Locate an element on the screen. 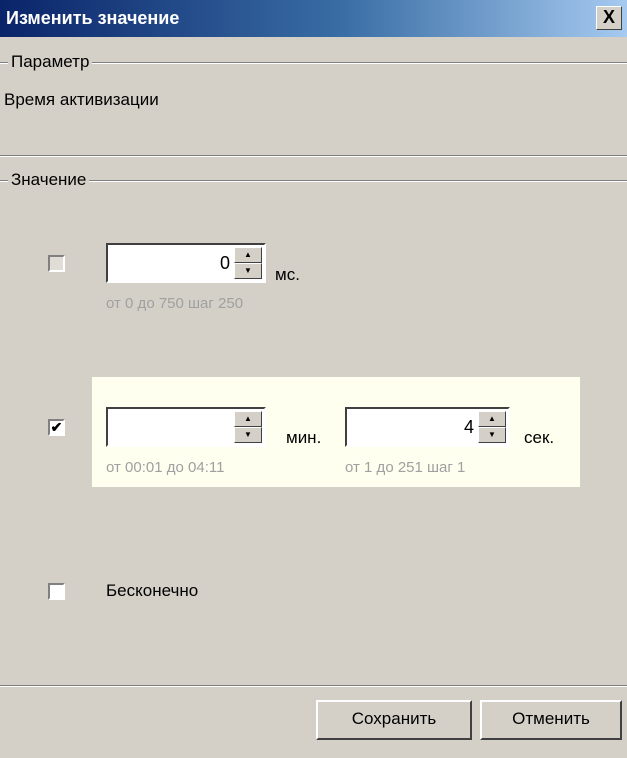 The height and width of the screenshot is (758, 627). ms-spin-buttons: ▲ ▼ is located at coordinates (248, 263).